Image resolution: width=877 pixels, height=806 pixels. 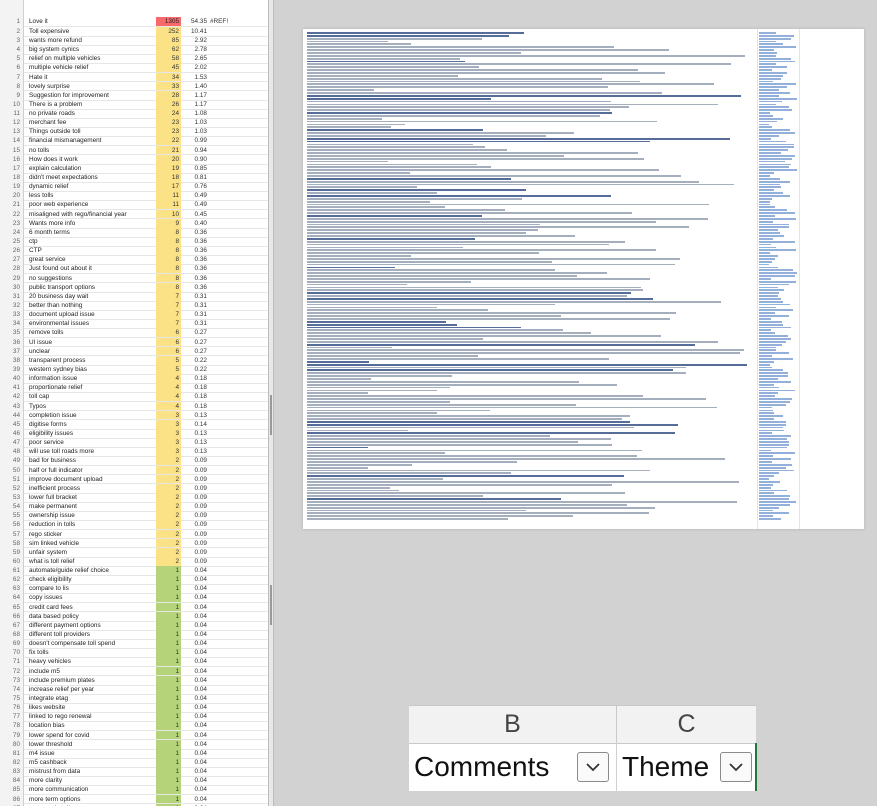 What do you see at coordinates (513, 725) in the screenshot?
I see `column-header-b: B` at bounding box center [513, 725].